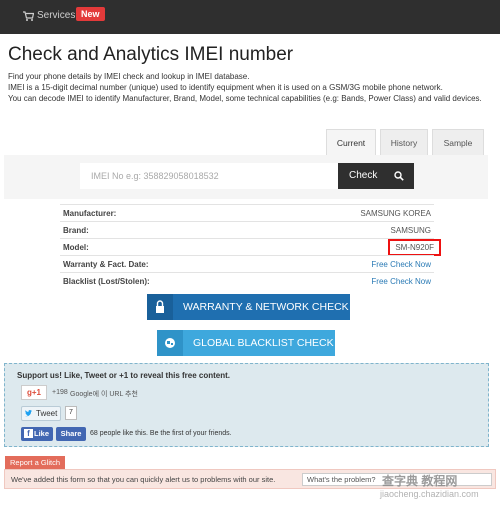  What do you see at coordinates (76, 230) in the screenshot?
I see `field-label: Brand:` at bounding box center [76, 230].